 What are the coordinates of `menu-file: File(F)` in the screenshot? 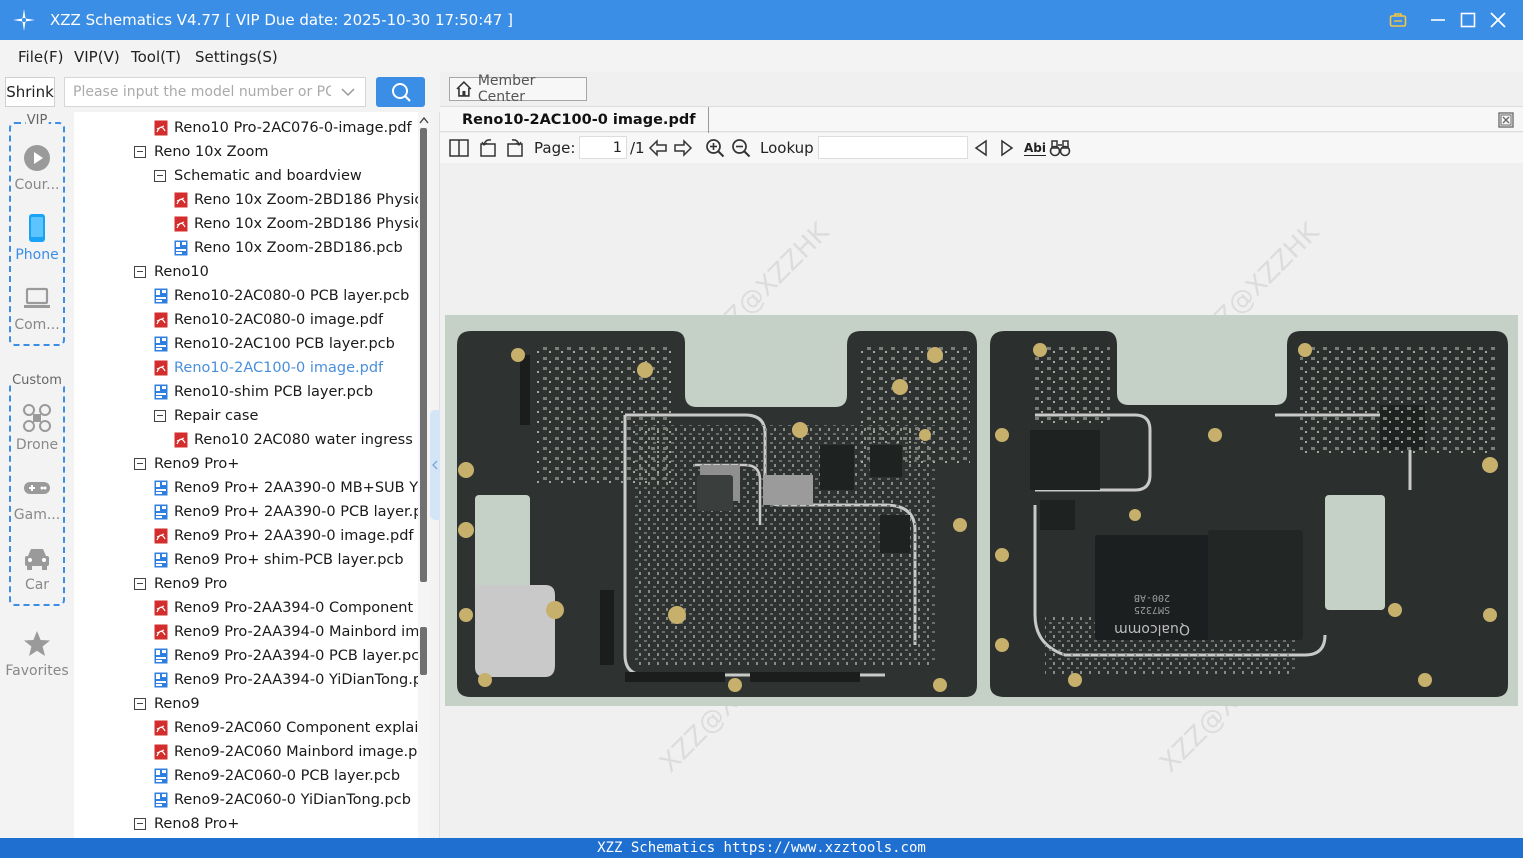 It's located at (40, 57).